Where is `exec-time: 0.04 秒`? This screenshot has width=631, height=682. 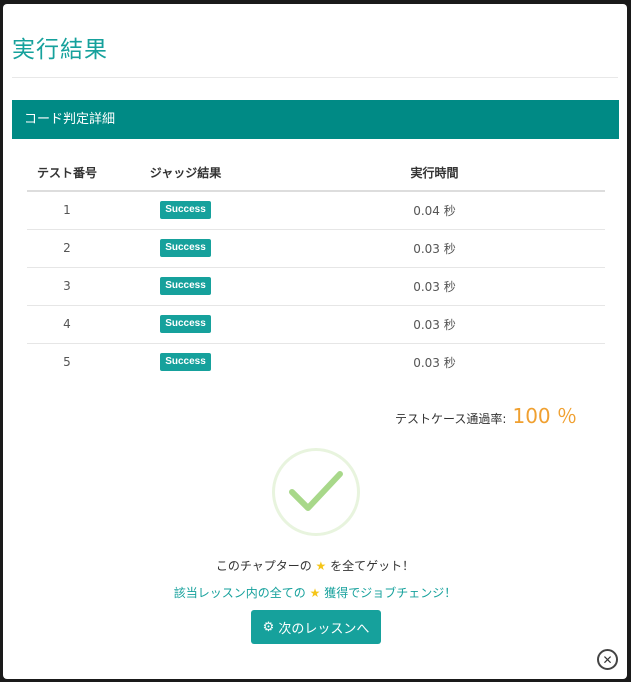
exec-time: 0.04 秒 is located at coordinates (434, 210).